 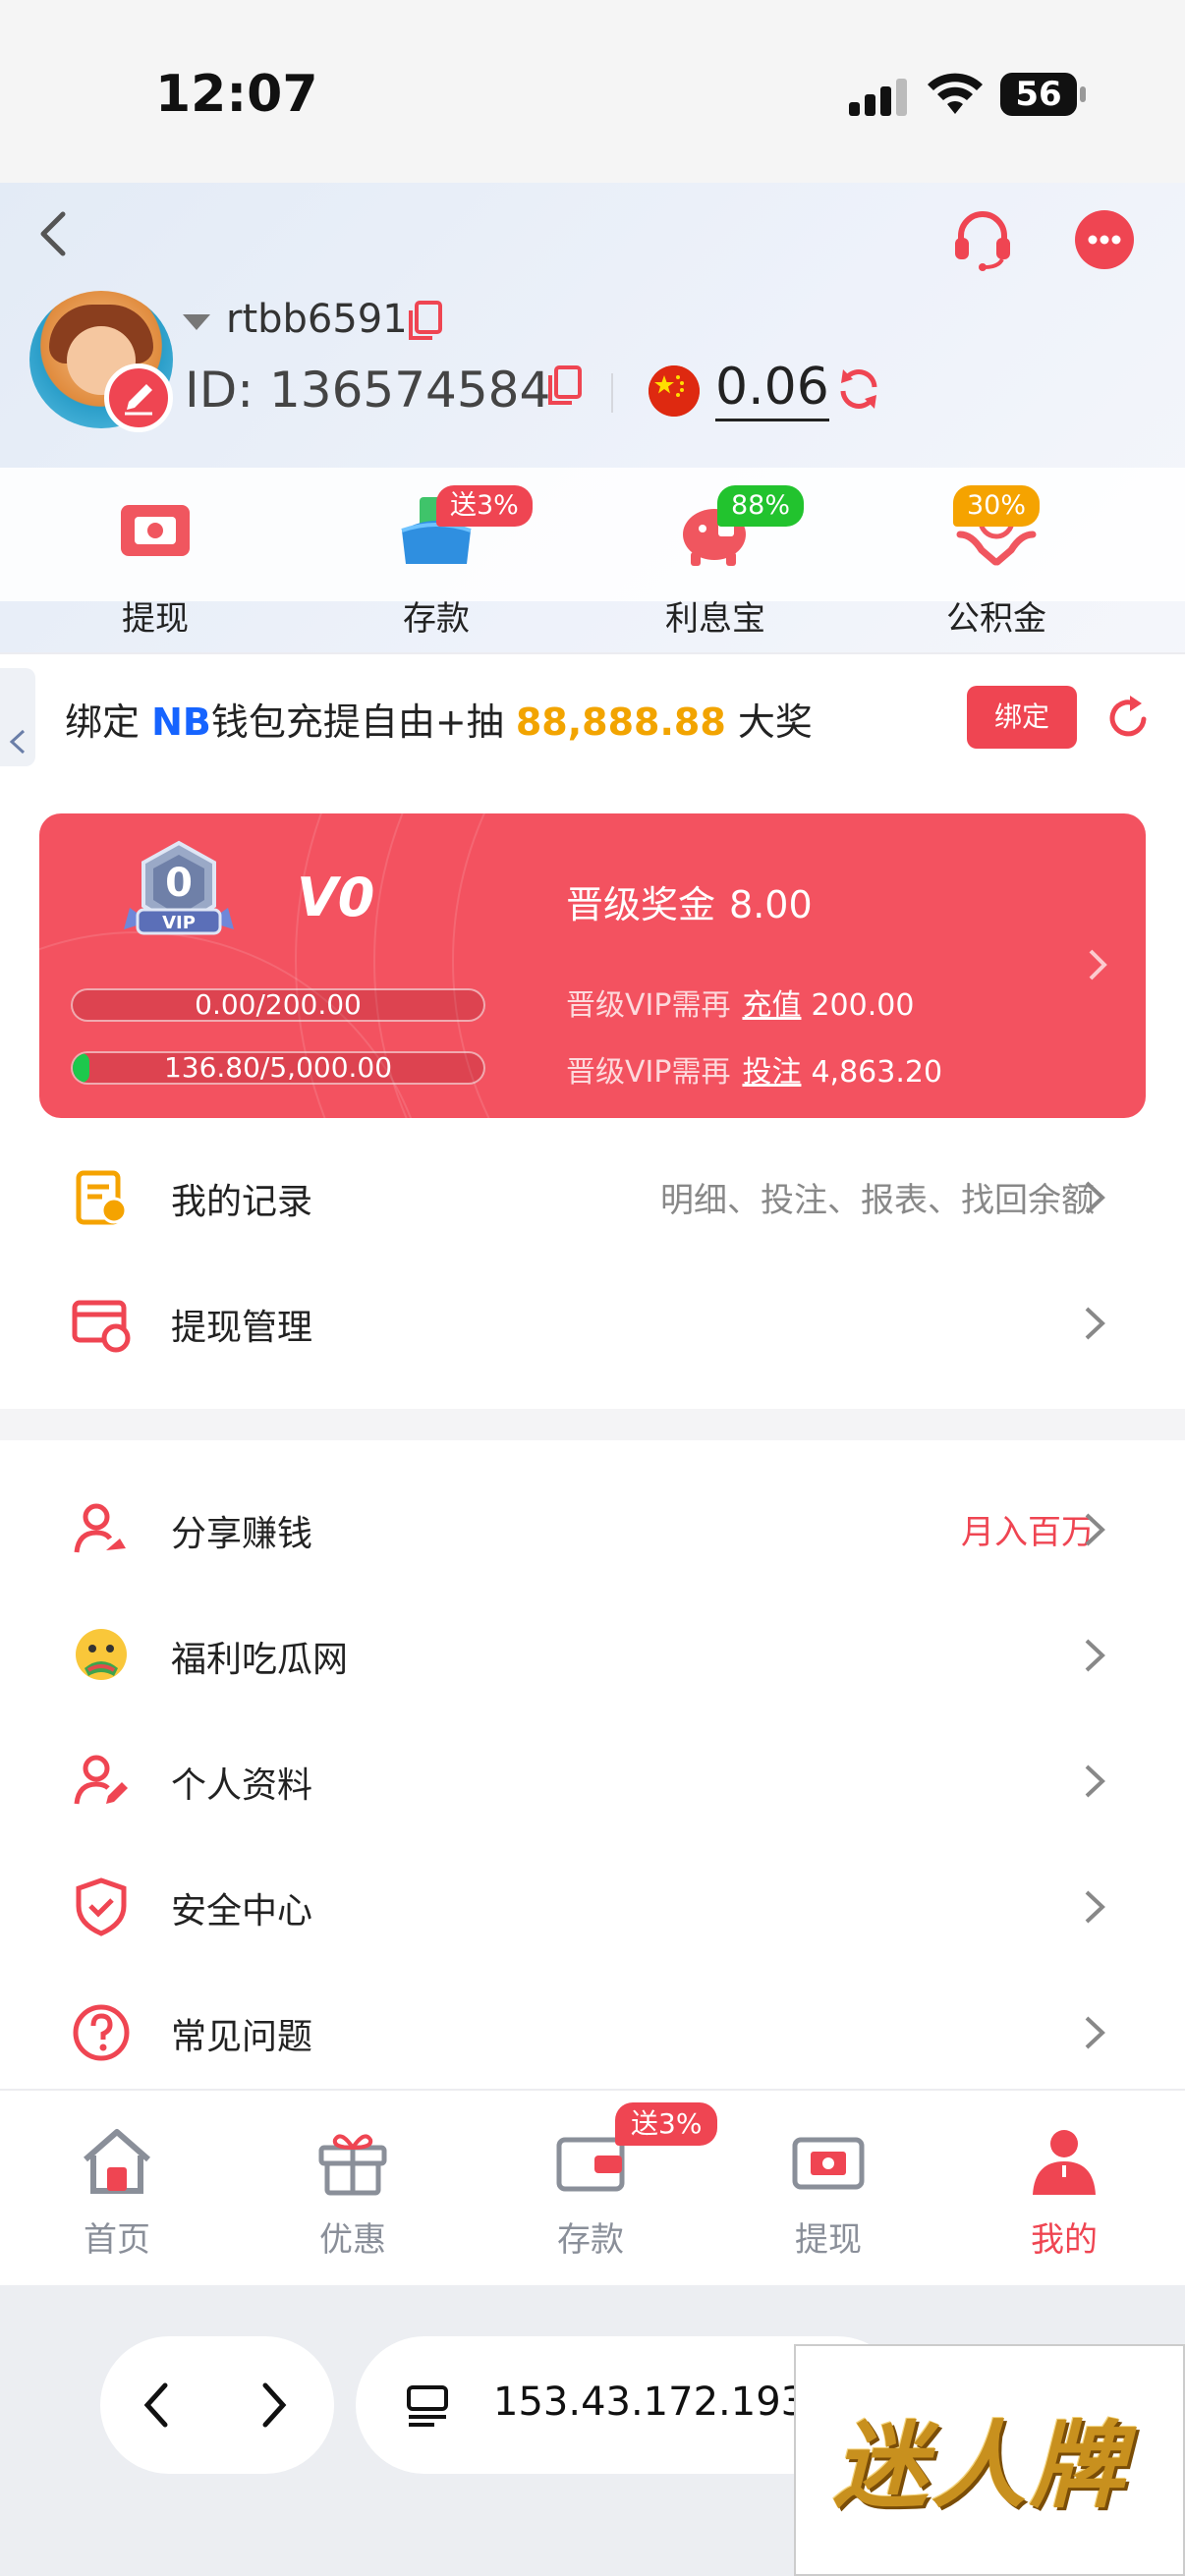 What do you see at coordinates (1022, 717) in the screenshot?
I see `bind-button: 绑定` at bounding box center [1022, 717].